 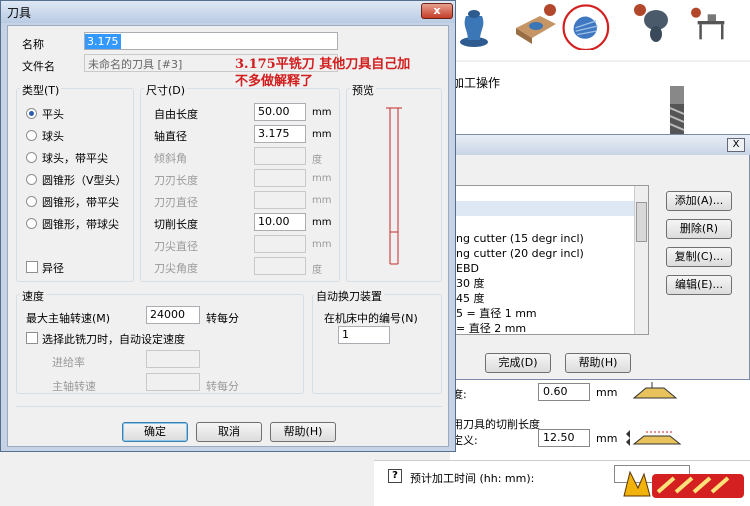 I want to click on odd-diameter-label: 异径, so click(x=53, y=268).